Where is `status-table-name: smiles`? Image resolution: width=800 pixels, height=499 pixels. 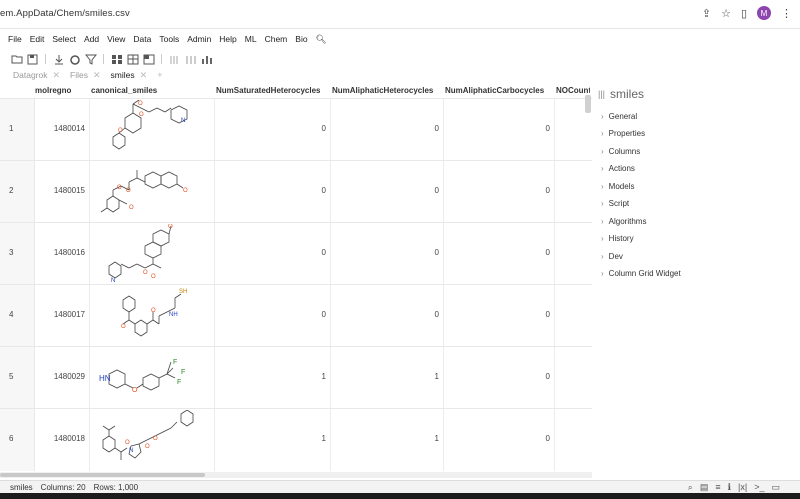 status-table-name: smiles is located at coordinates (21, 487).